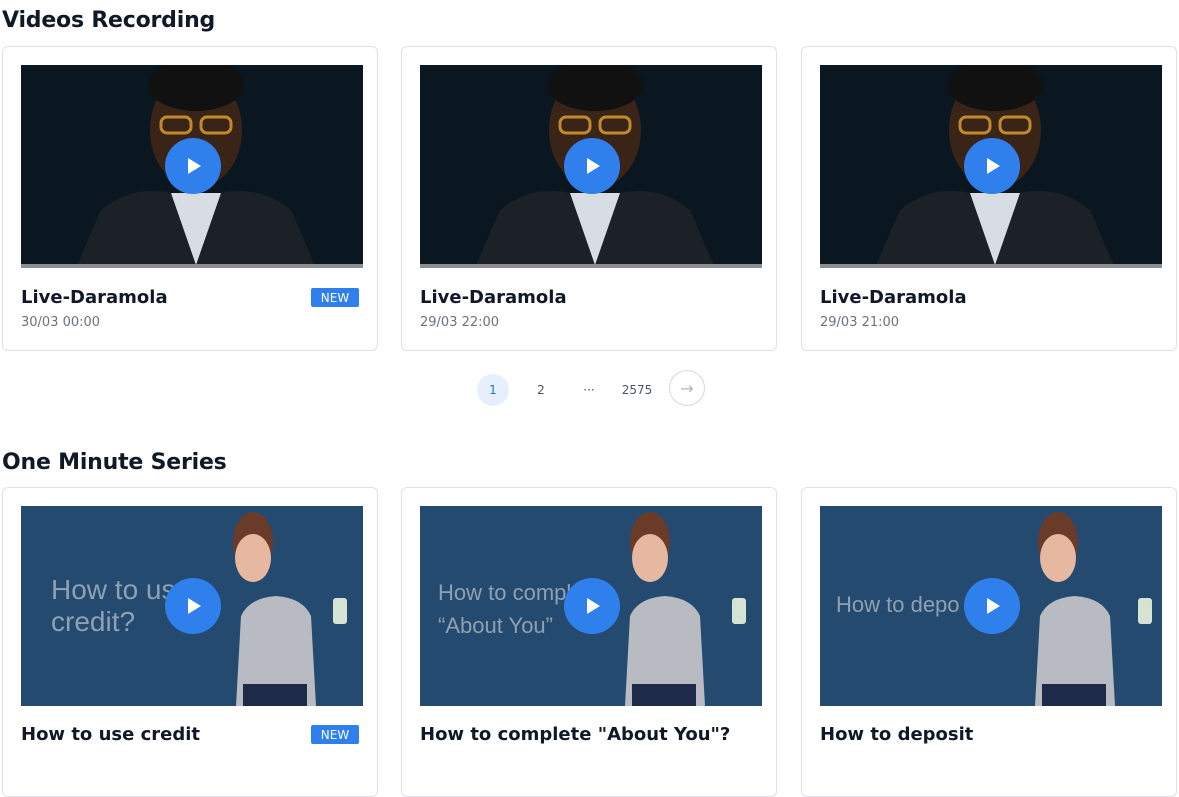 The width and height of the screenshot is (1179, 797). What do you see at coordinates (860, 322) in the screenshot?
I see `video-date: 29/03 21:00` at bounding box center [860, 322].